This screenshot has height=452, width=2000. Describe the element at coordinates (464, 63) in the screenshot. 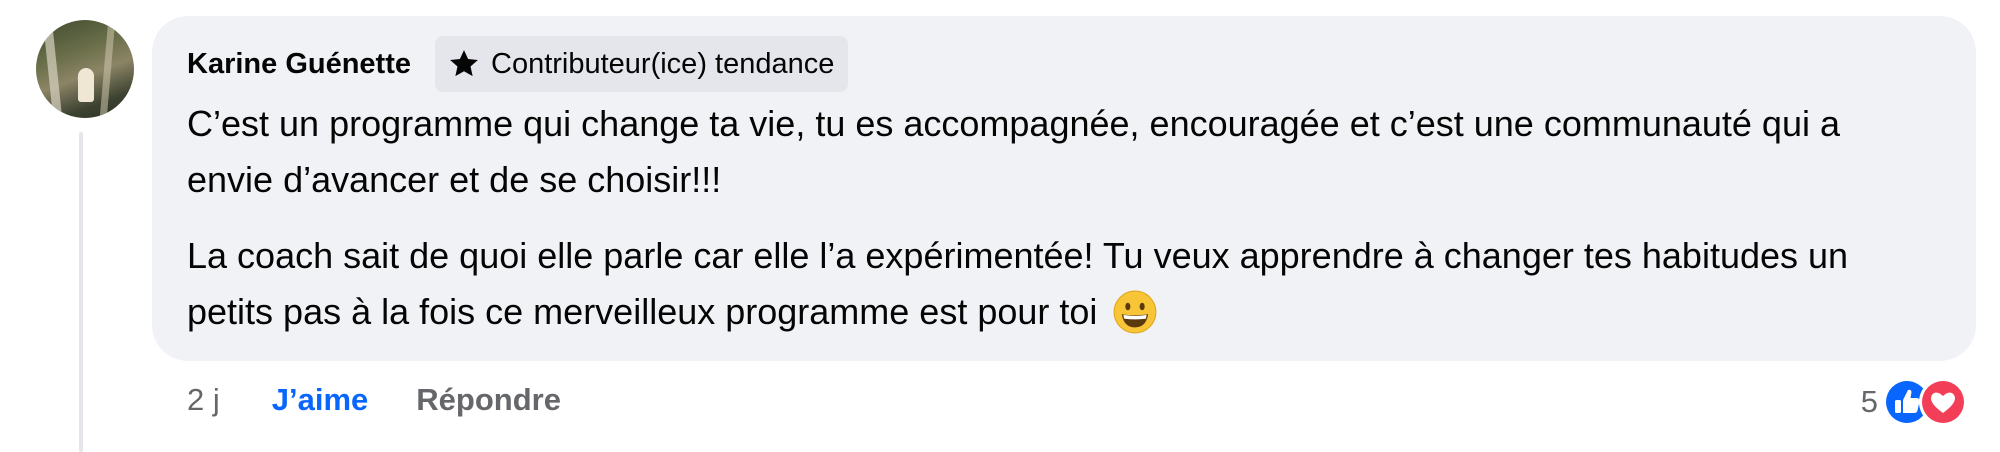

I see `star-icon` at that location.